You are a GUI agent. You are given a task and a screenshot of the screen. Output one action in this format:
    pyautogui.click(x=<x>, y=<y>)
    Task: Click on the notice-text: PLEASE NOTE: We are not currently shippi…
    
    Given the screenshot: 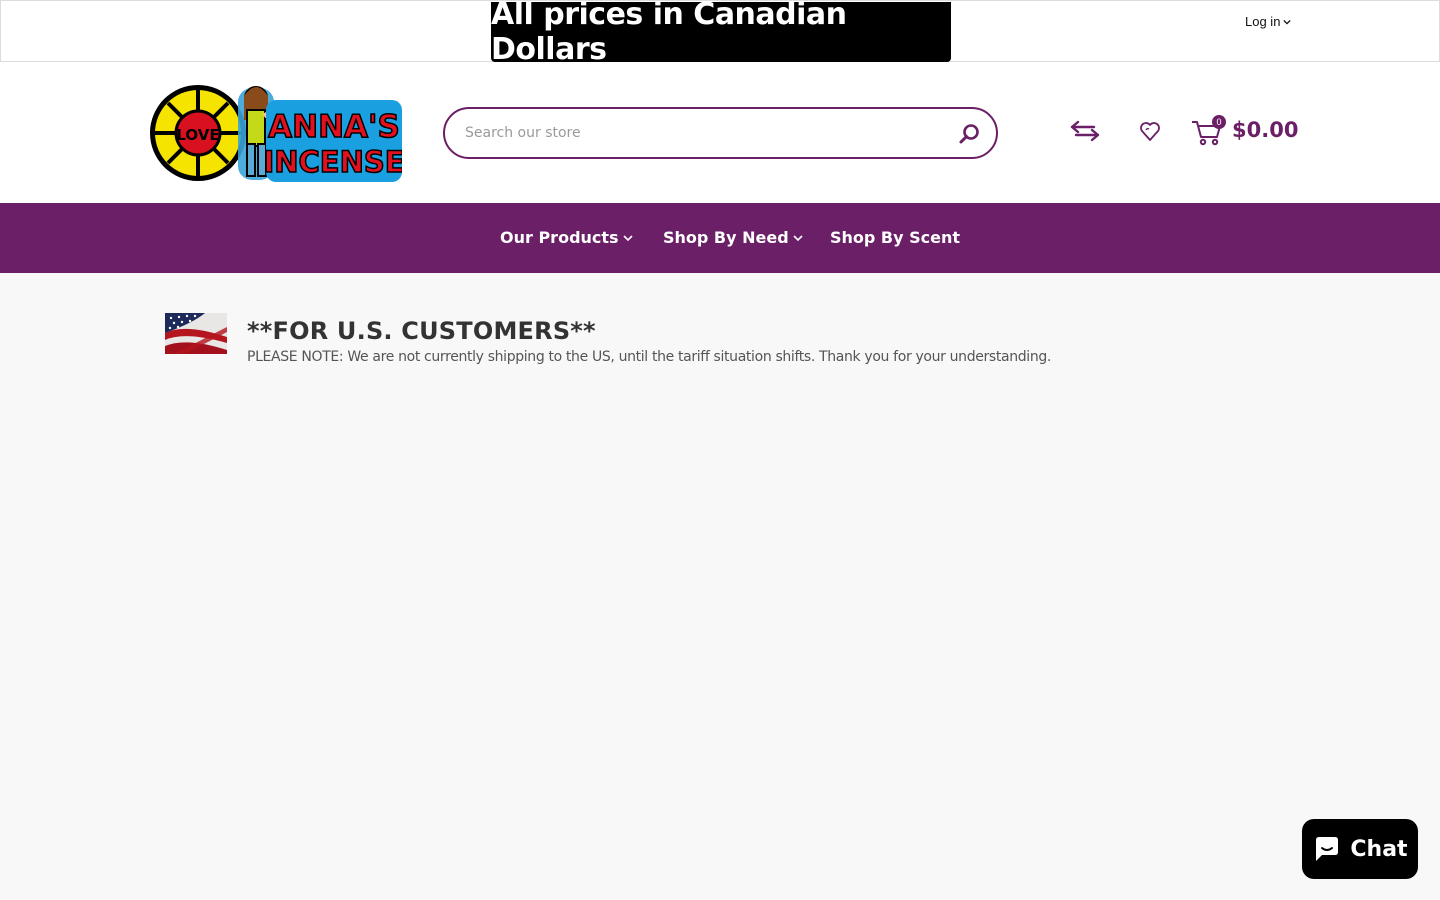 What is the action you would take?
    pyautogui.click(x=649, y=357)
    